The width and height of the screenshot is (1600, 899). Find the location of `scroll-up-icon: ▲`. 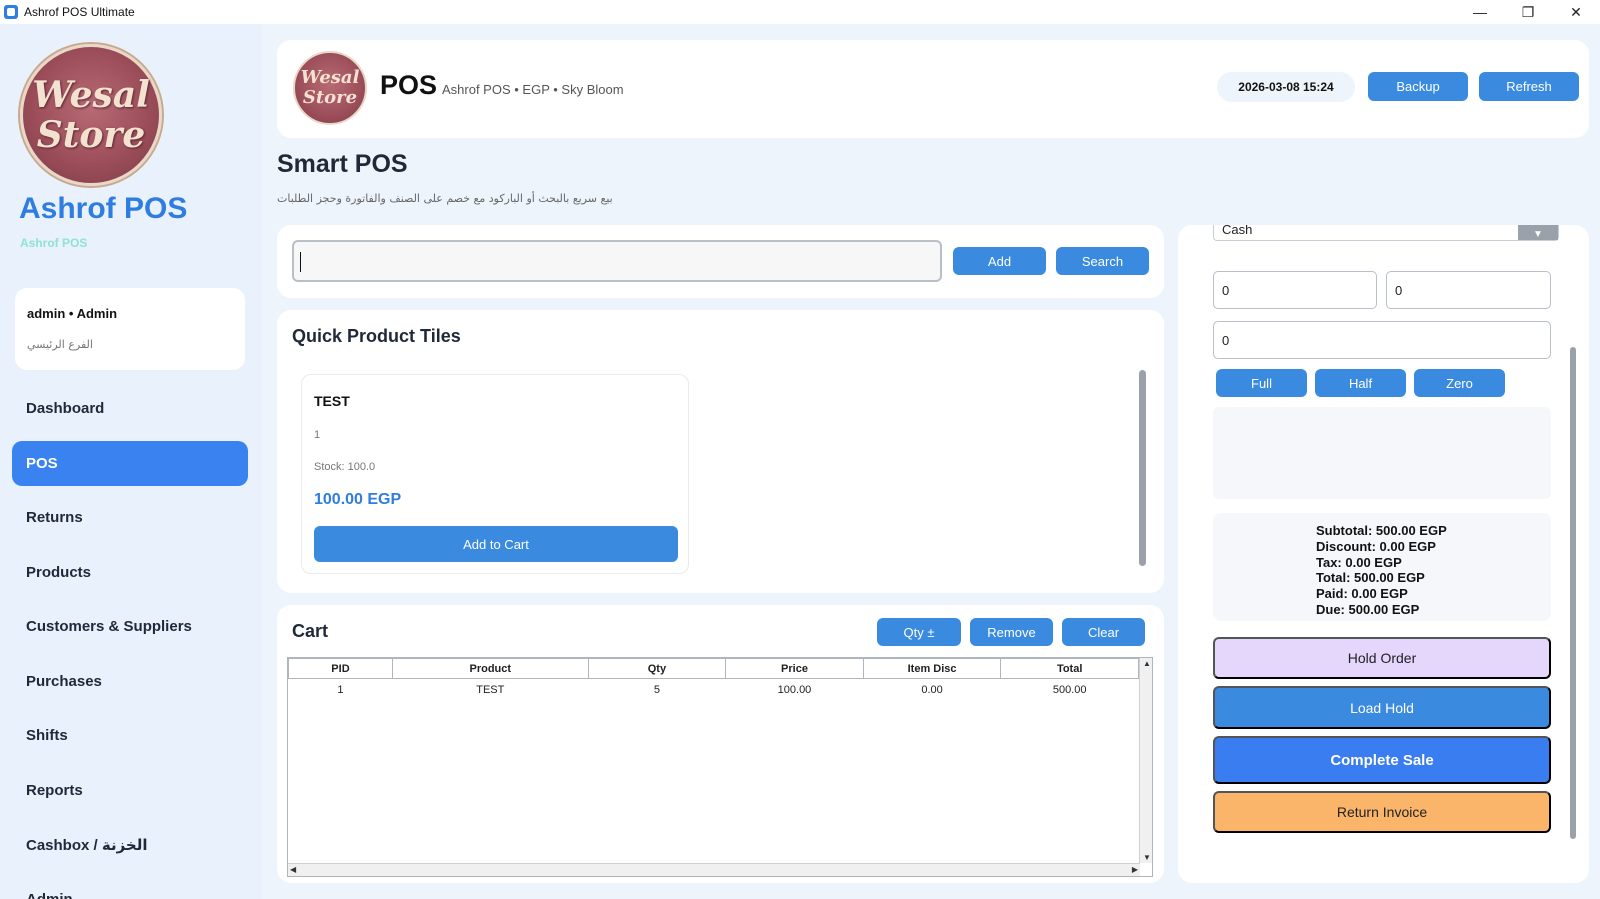

scroll-up-icon: ▲ is located at coordinates (1147, 663).